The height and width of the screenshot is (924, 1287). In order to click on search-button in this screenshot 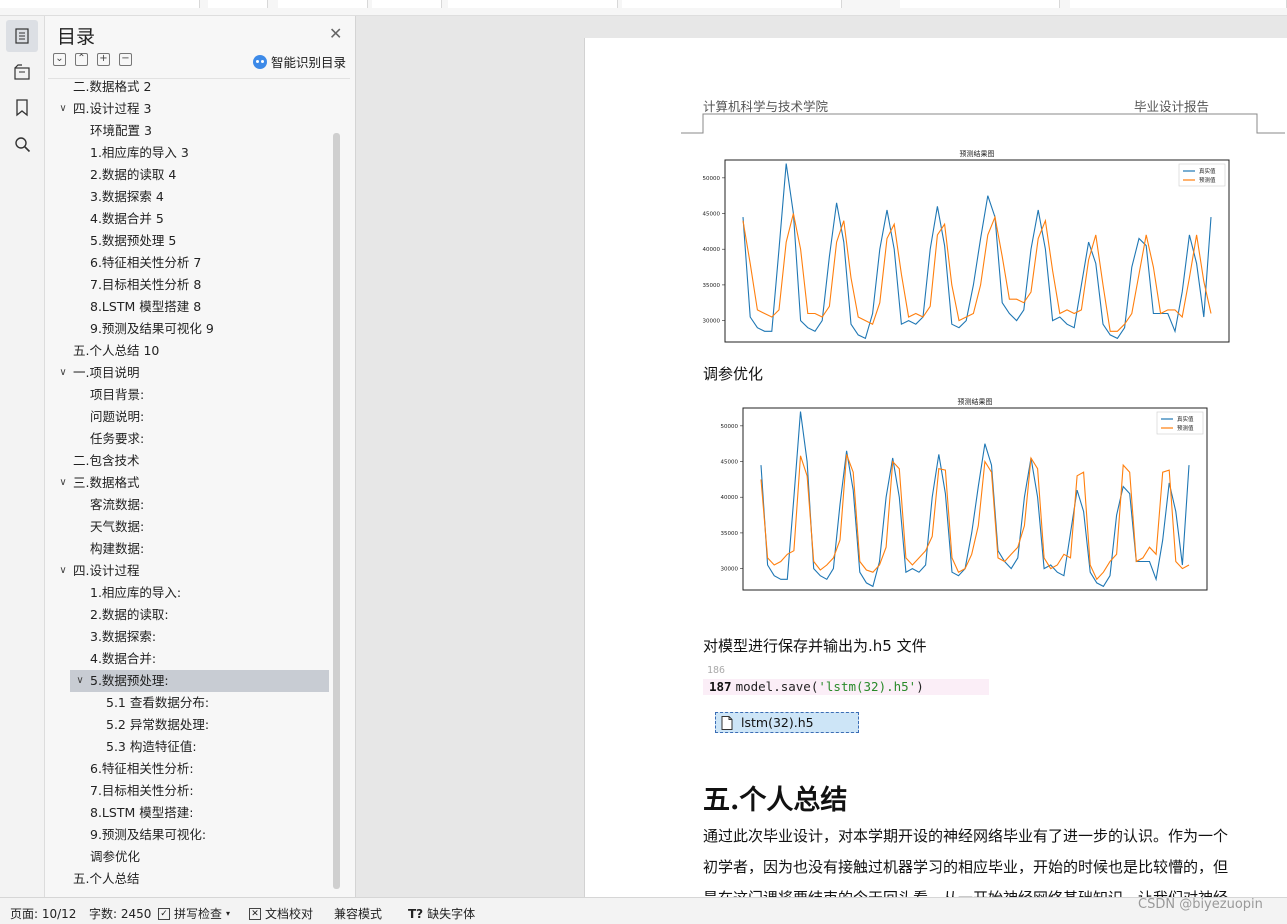, I will do `click(22, 144)`.